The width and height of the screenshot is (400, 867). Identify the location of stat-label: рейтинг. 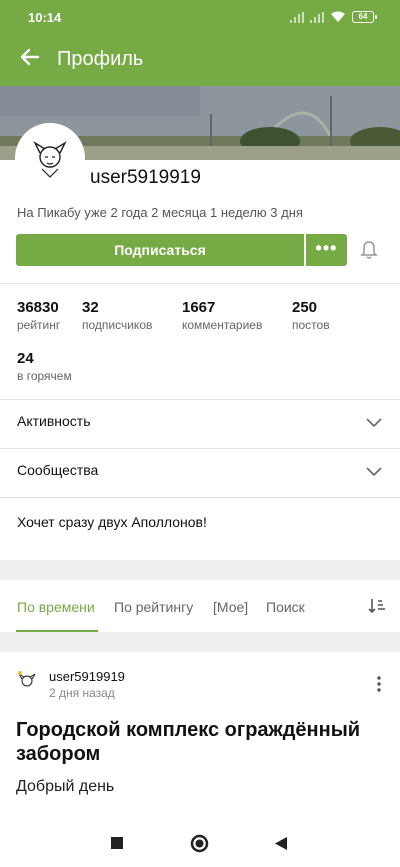
(39, 325).